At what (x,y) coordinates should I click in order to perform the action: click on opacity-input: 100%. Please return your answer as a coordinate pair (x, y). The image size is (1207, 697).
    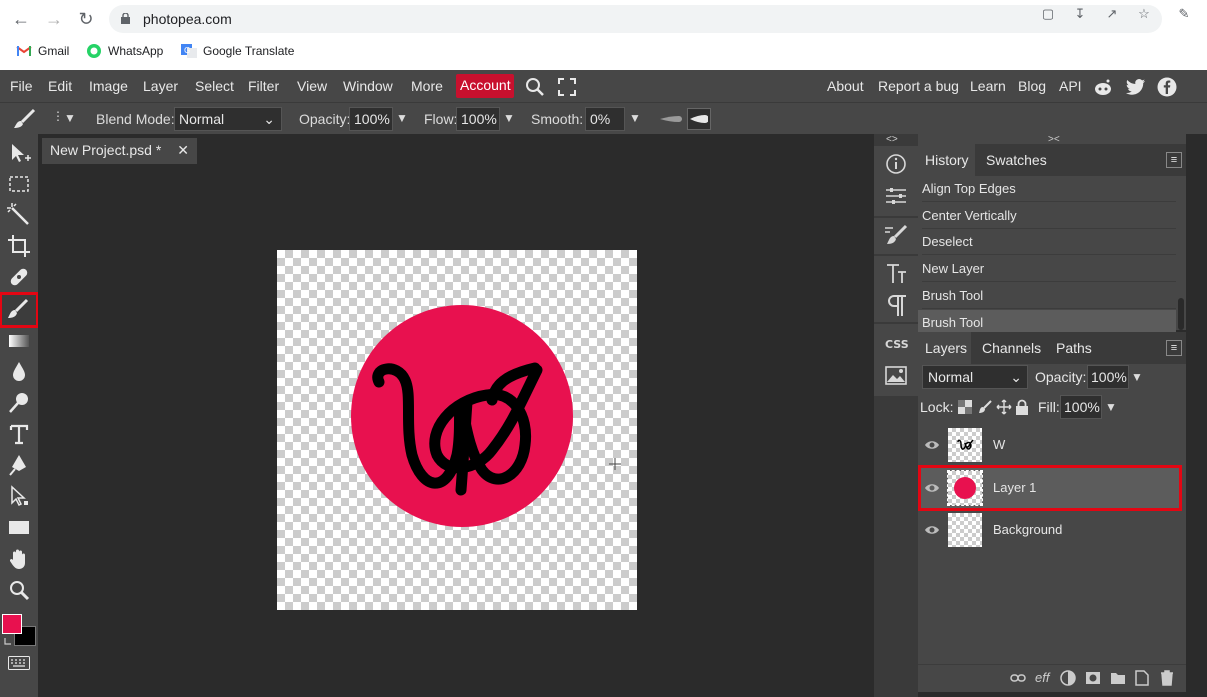
    Looking at the image, I should click on (371, 119).